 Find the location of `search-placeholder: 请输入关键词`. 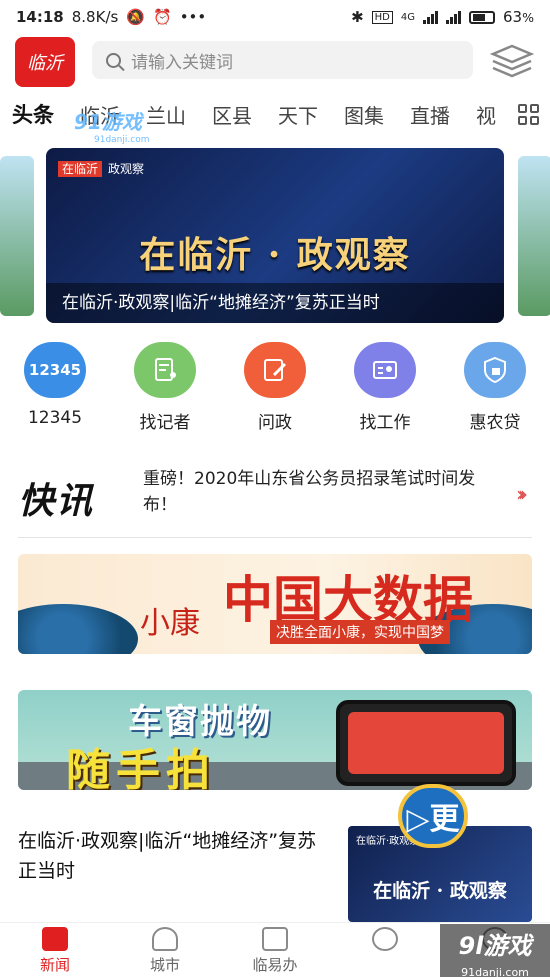

search-placeholder: 请输入关键词 is located at coordinates (182, 62).